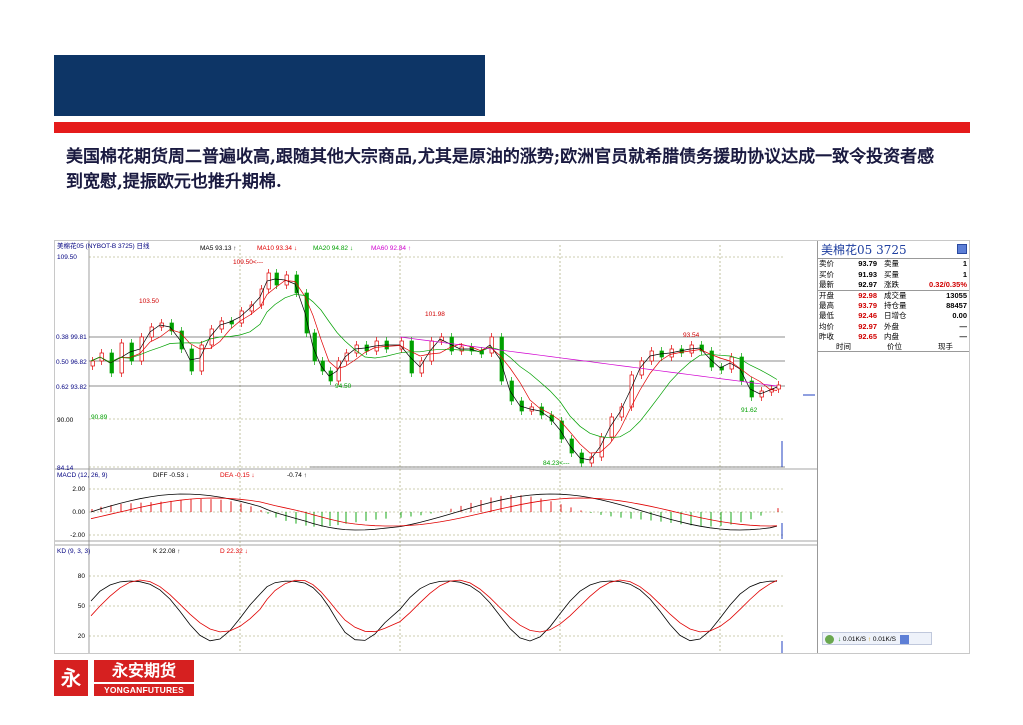 The image size is (1023, 725). I want to click on price-axis-label: 0.62 93.82, so click(71, 387).